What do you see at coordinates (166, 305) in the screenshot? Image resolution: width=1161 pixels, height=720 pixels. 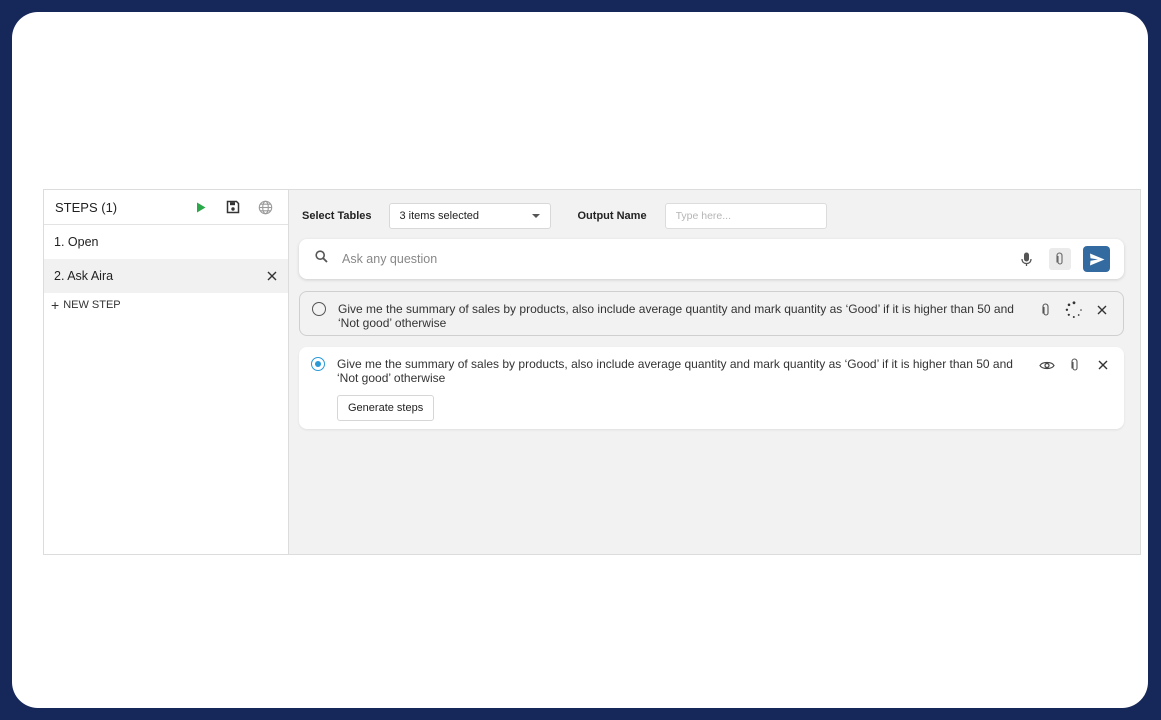 I see `new-step-button: + NEW STEP` at bounding box center [166, 305].